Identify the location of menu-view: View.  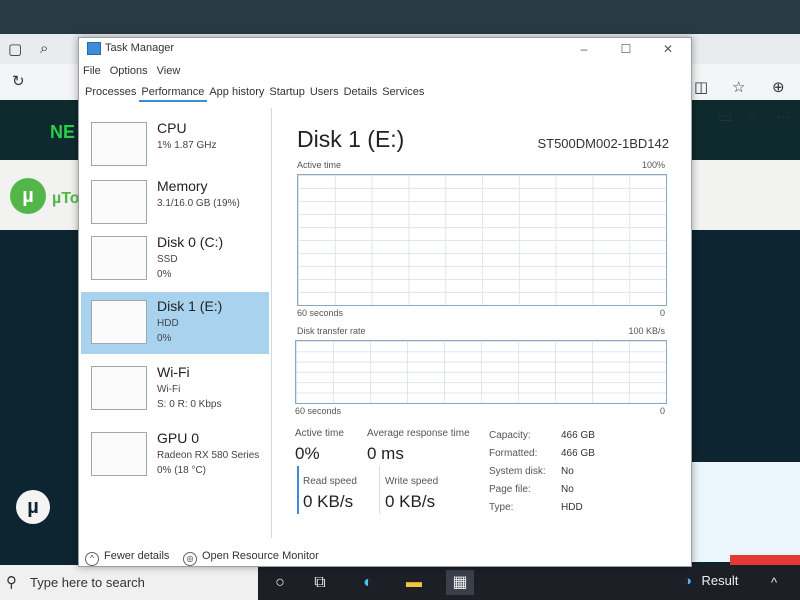
(169, 71).